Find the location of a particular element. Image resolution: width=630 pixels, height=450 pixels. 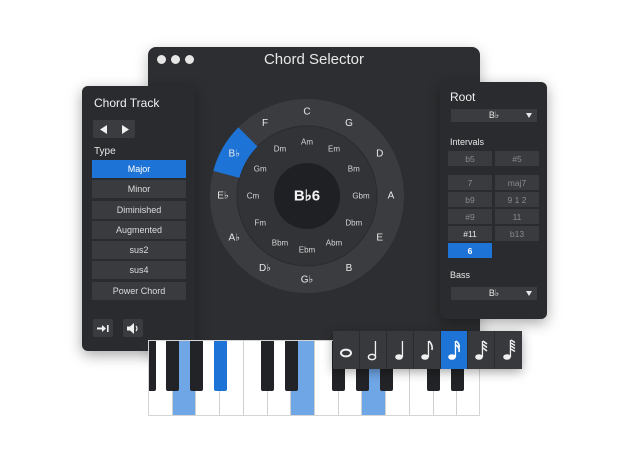

play-sound-button is located at coordinates (133, 328).